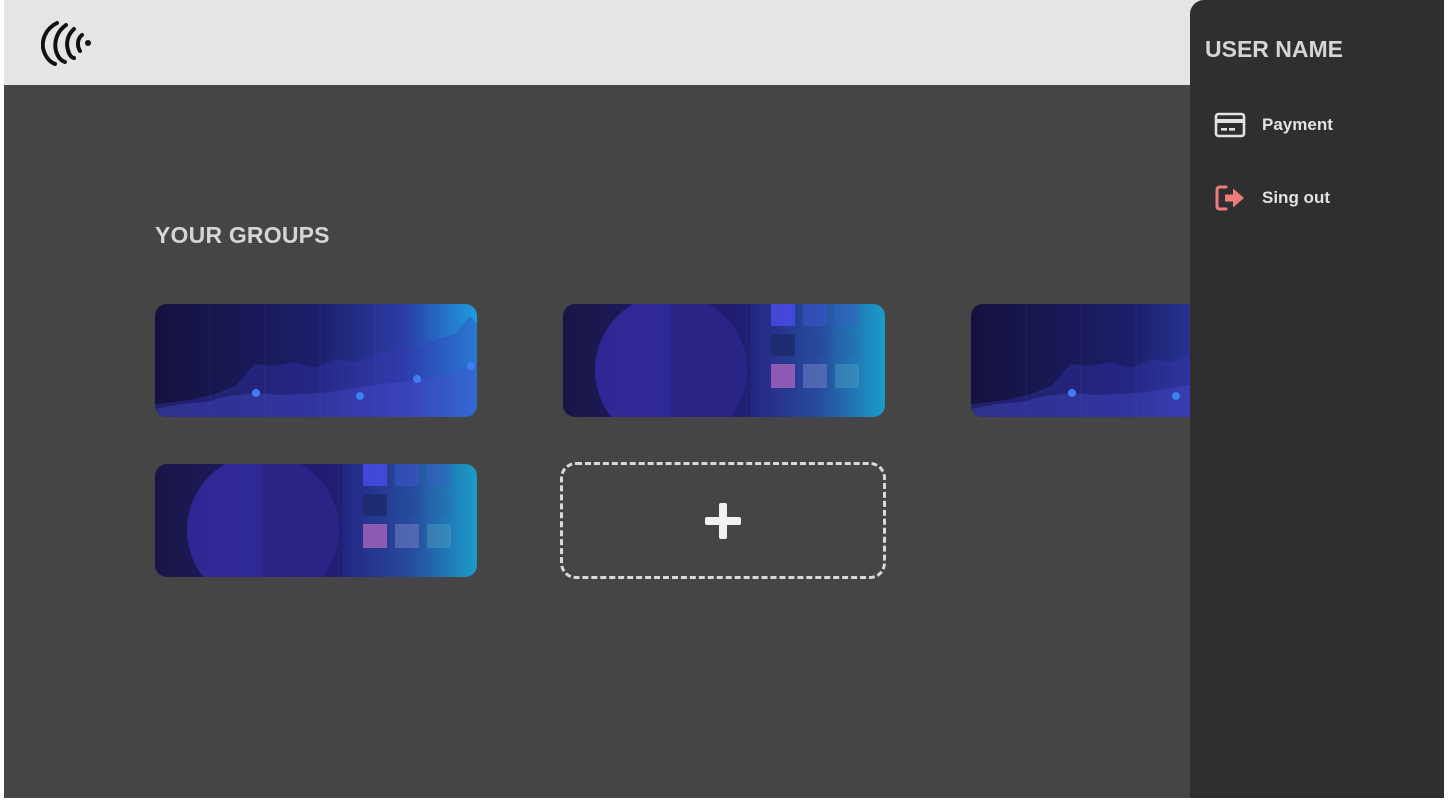 Image resolution: width=1448 pixels, height=806 pixels. I want to click on sign-out-icon, so click(1229, 198).